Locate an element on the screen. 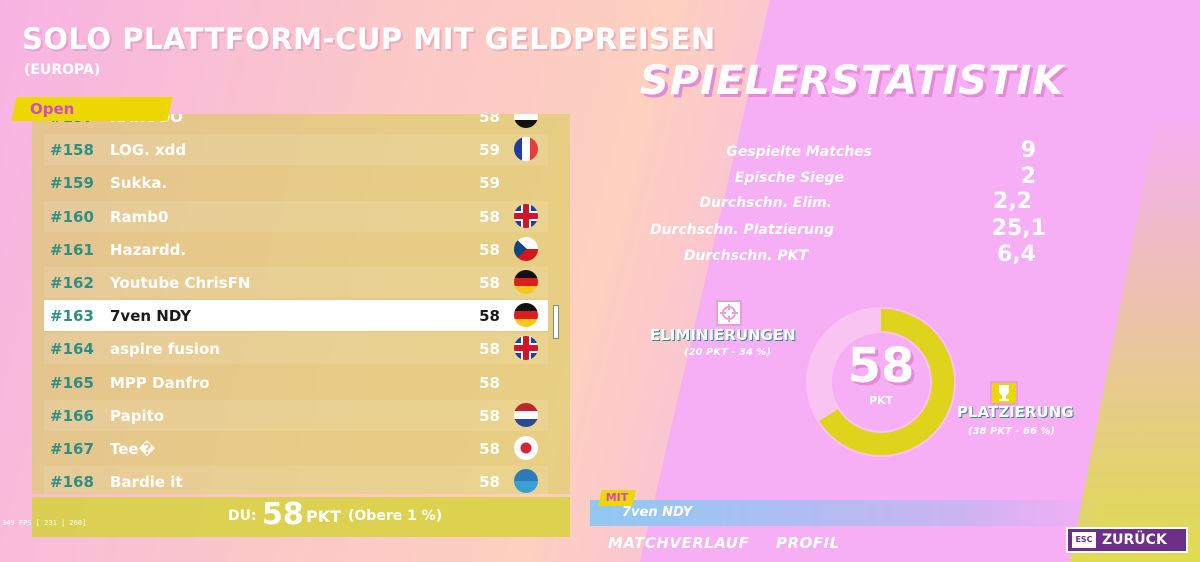 The height and width of the screenshot is (562, 1200). back-button: ESC ZURÜCK is located at coordinates (1127, 540).